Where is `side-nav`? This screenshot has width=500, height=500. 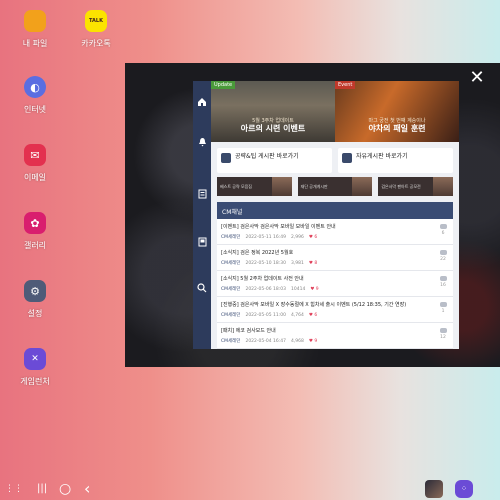
side-nav is located at coordinates (202, 215).